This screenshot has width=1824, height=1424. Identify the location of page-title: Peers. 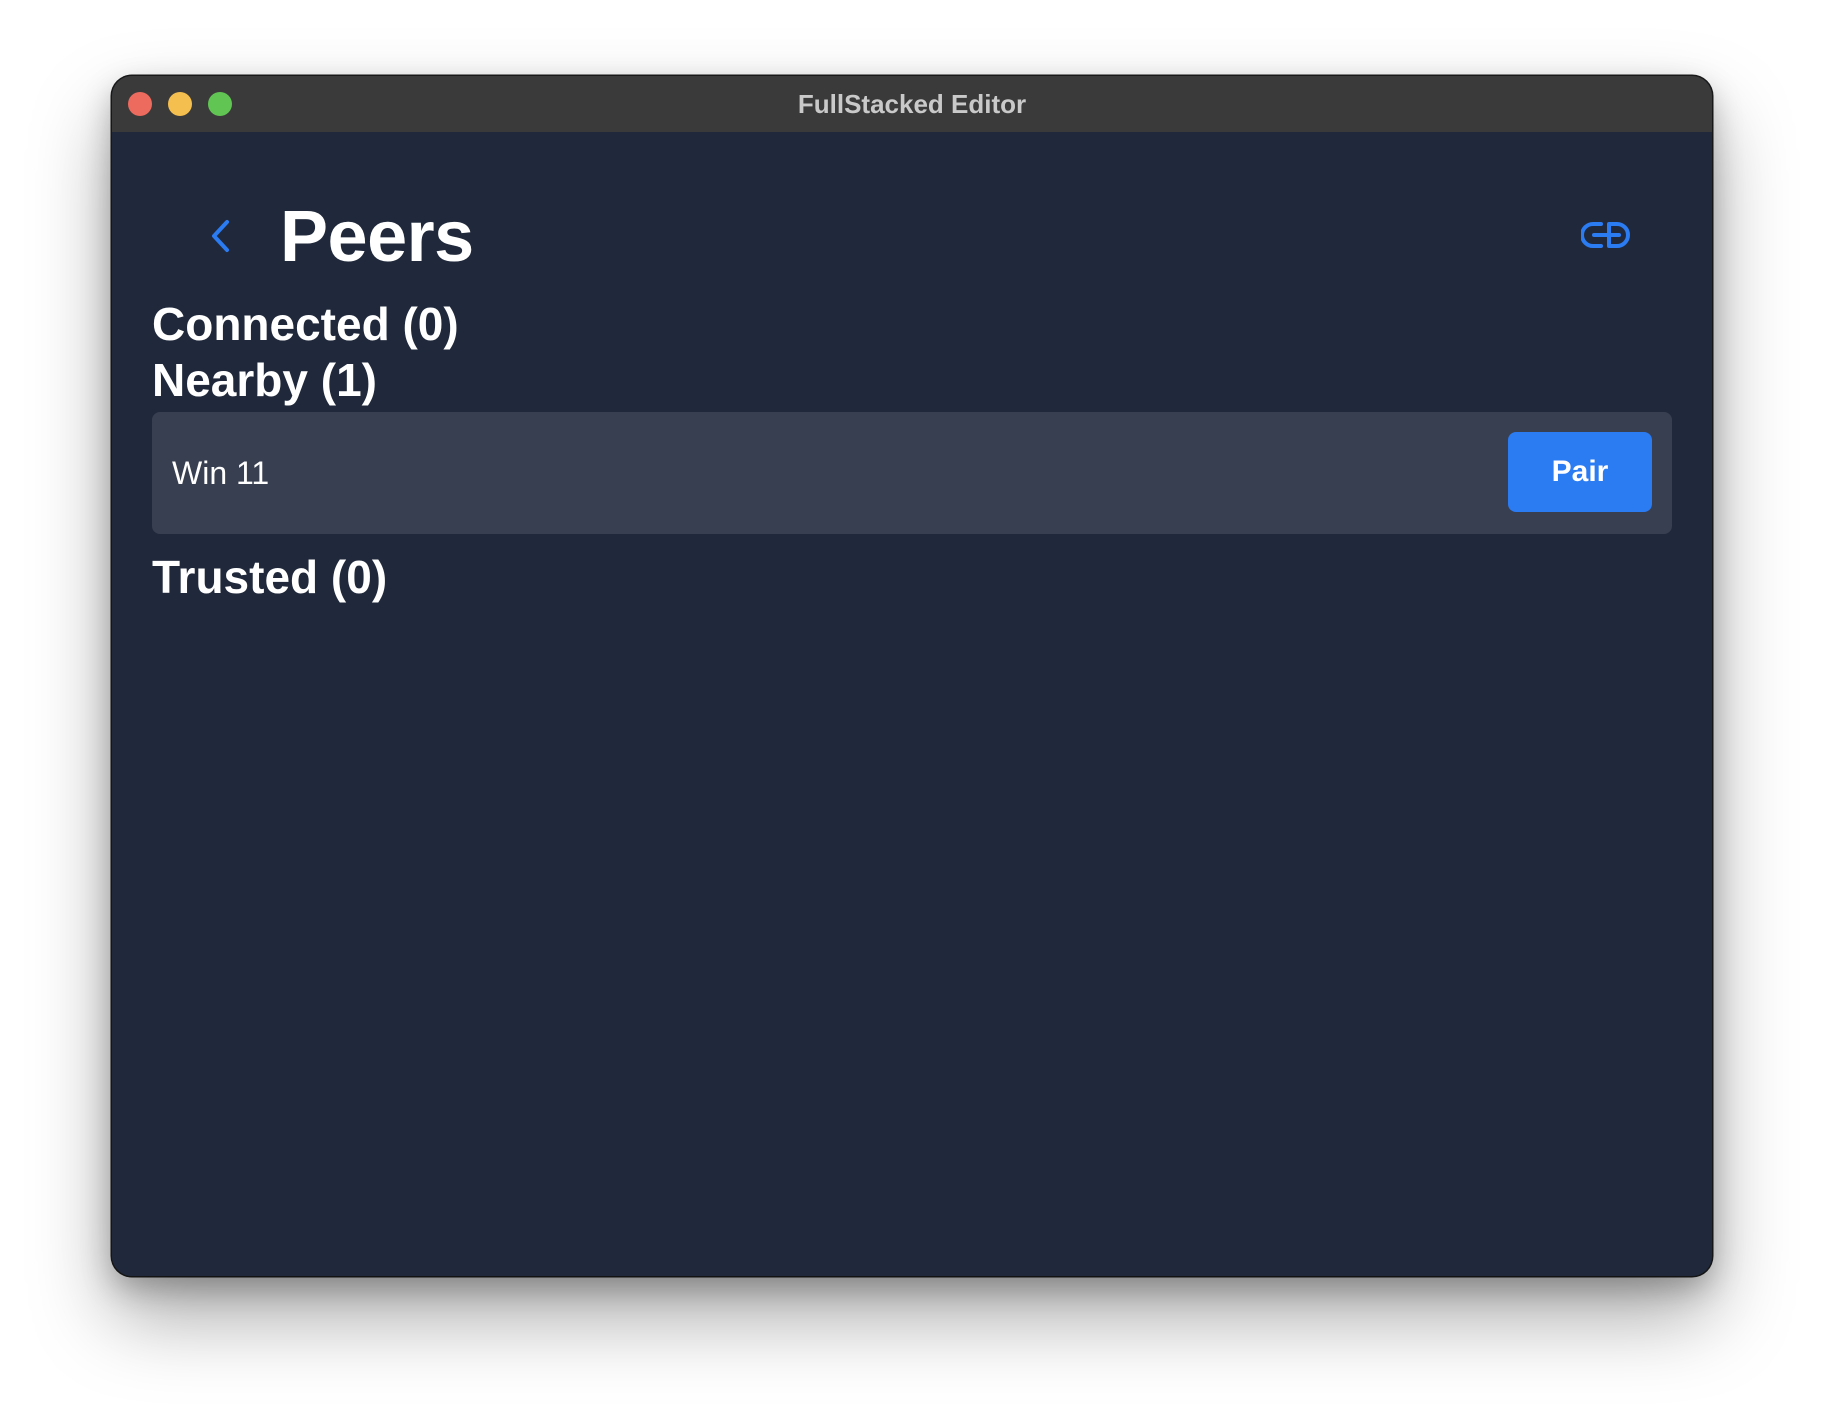
(377, 237).